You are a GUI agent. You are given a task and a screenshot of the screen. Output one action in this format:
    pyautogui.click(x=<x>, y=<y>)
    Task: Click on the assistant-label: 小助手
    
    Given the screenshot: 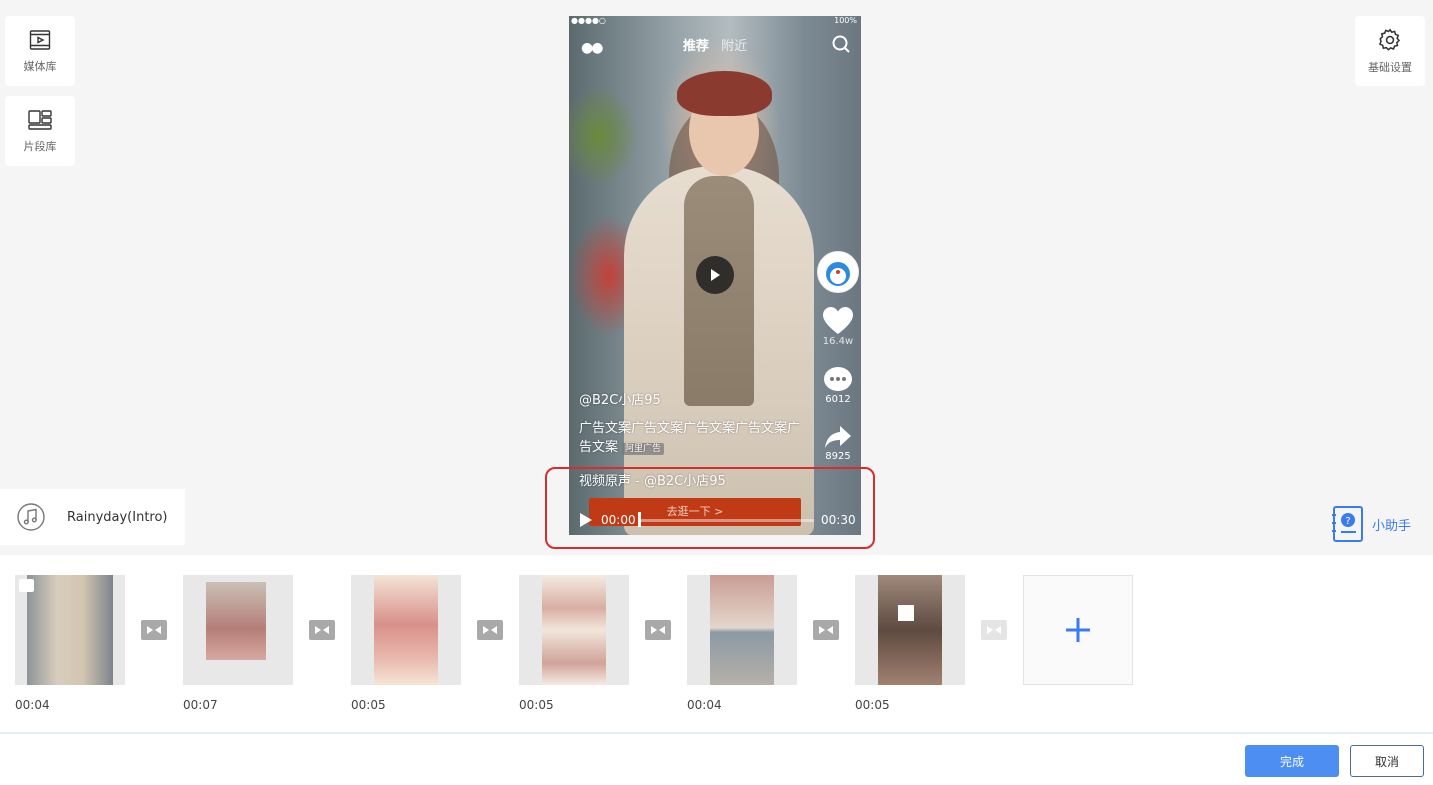 What is the action you would take?
    pyautogui.click(x=1392, y=526)
    